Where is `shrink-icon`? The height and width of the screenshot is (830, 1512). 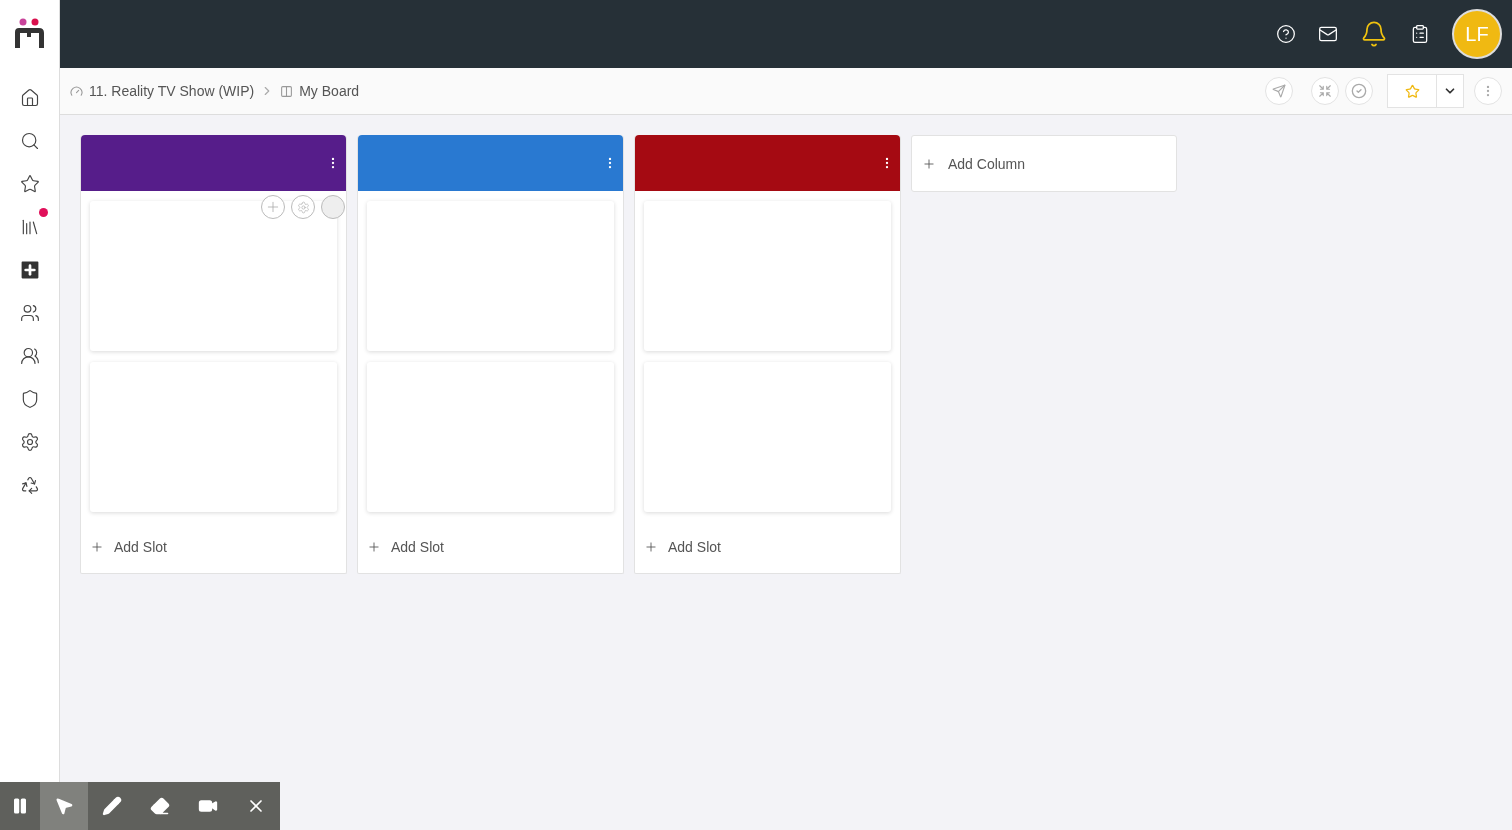
shrink-icon is located at coordinates (1325, 91).